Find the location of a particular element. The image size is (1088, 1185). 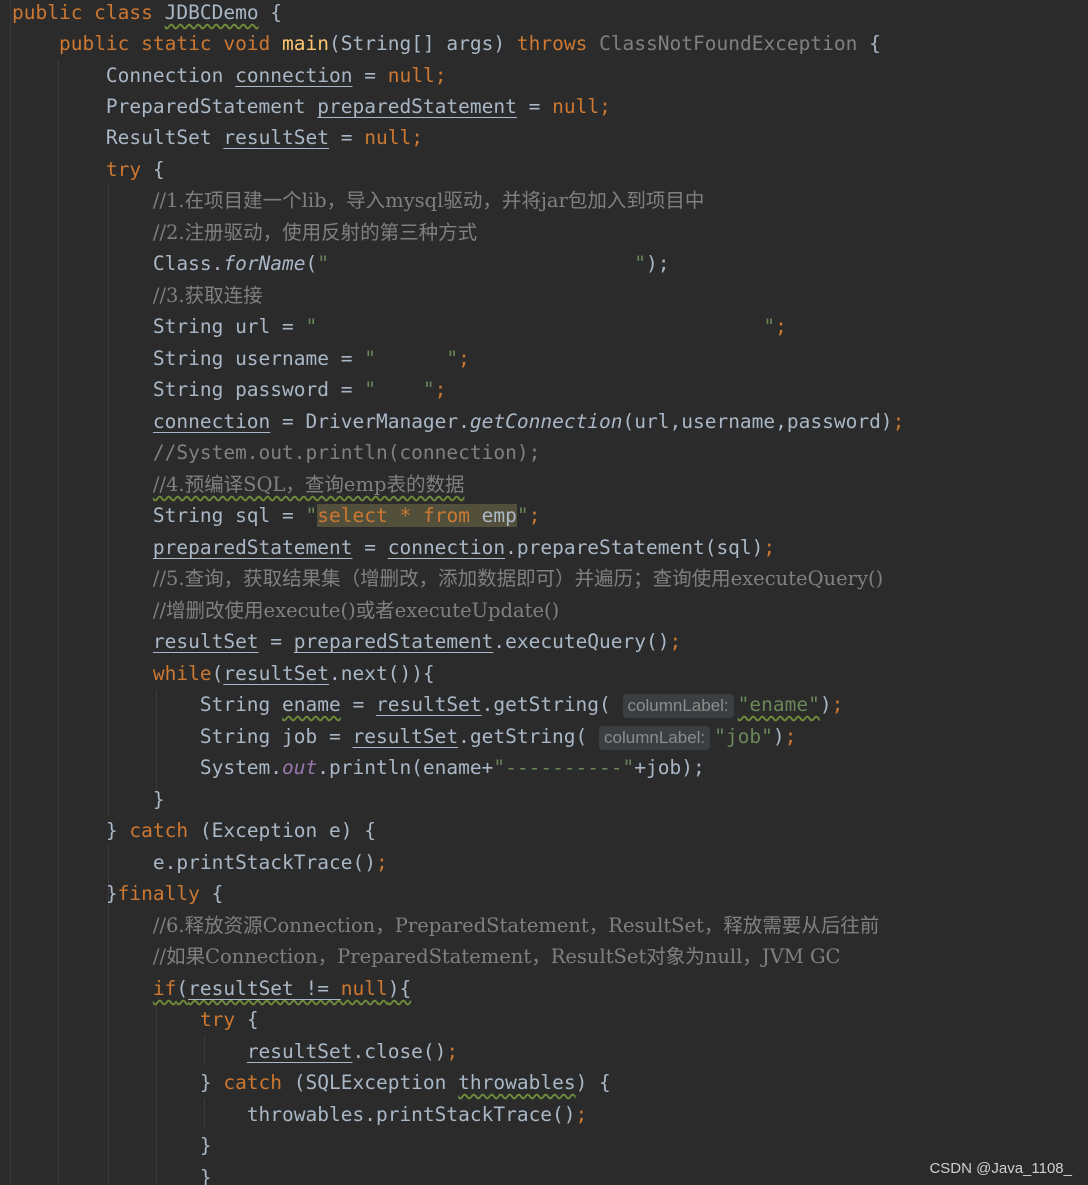

variable: ename is located at coordinates (311, 704).